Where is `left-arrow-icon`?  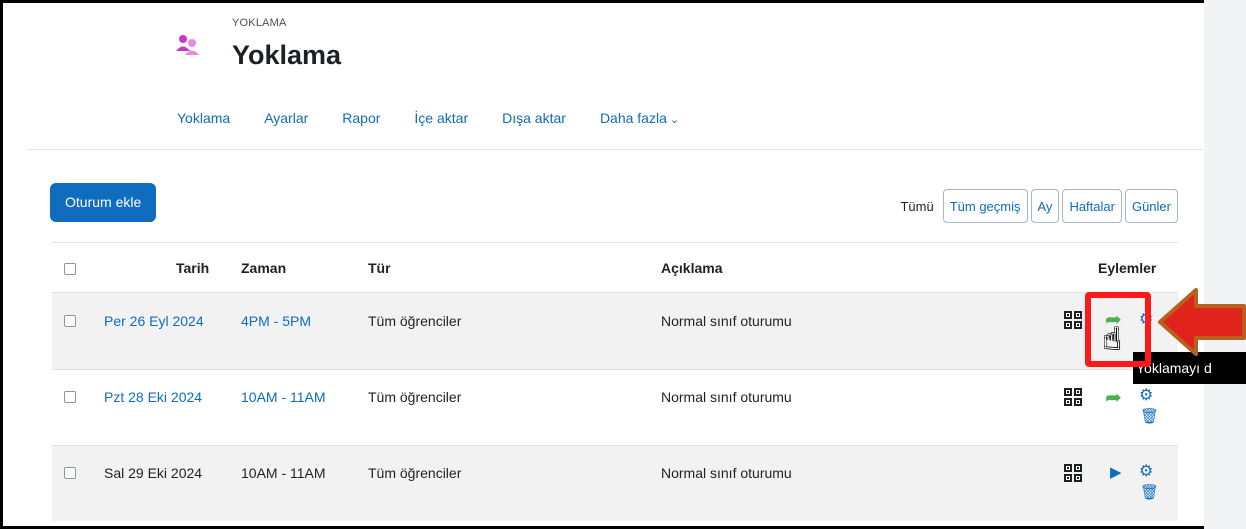
left-arrow-icon is located at coordinates (1202, 322).